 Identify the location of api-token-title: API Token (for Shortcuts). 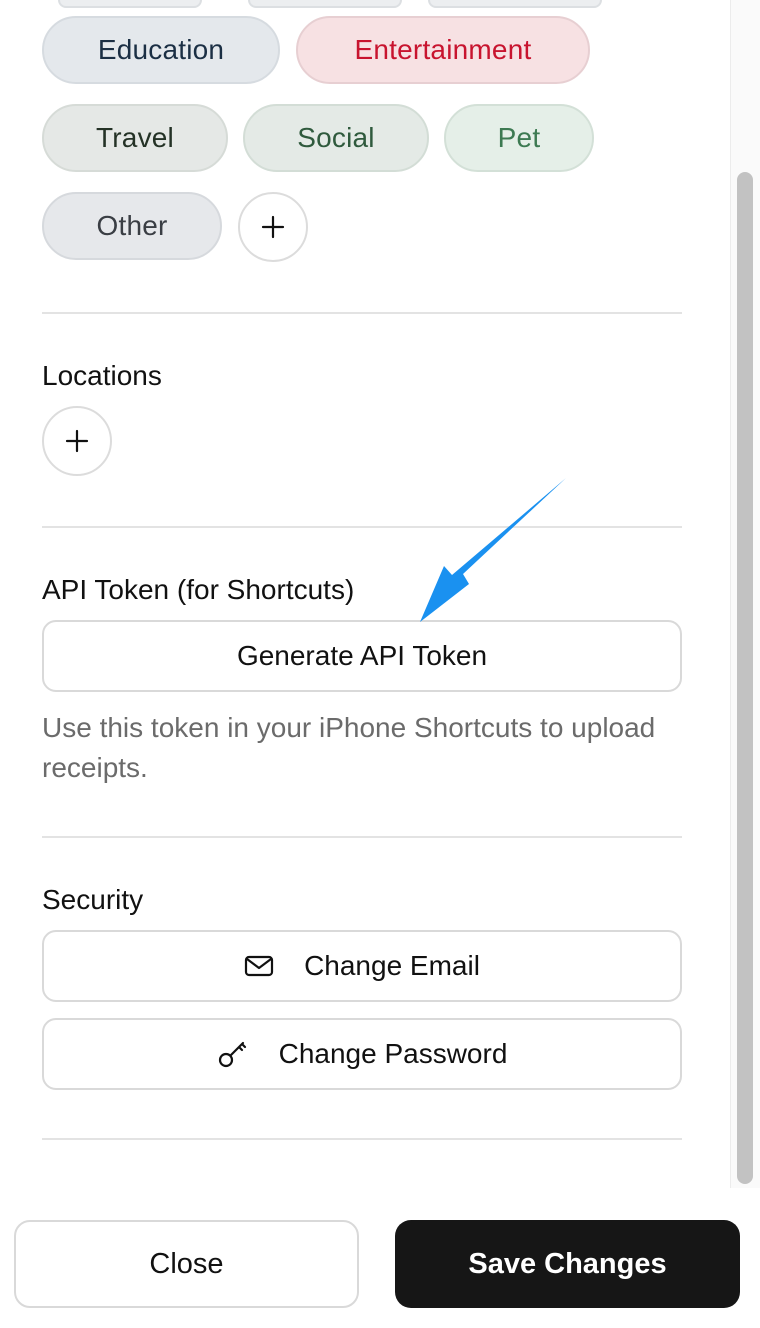
(198, 589).